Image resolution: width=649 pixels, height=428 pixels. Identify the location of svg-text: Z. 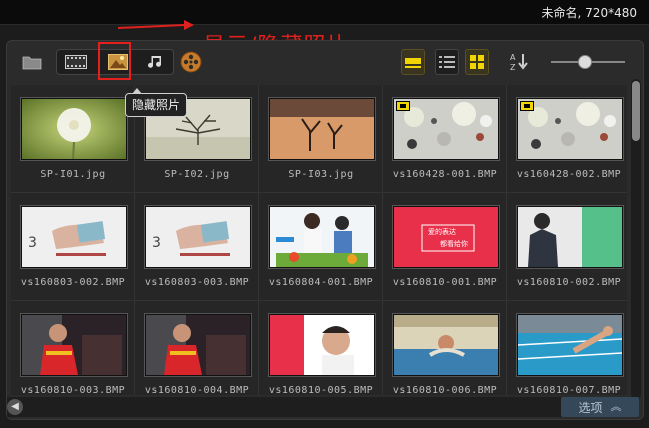
(513, 67).